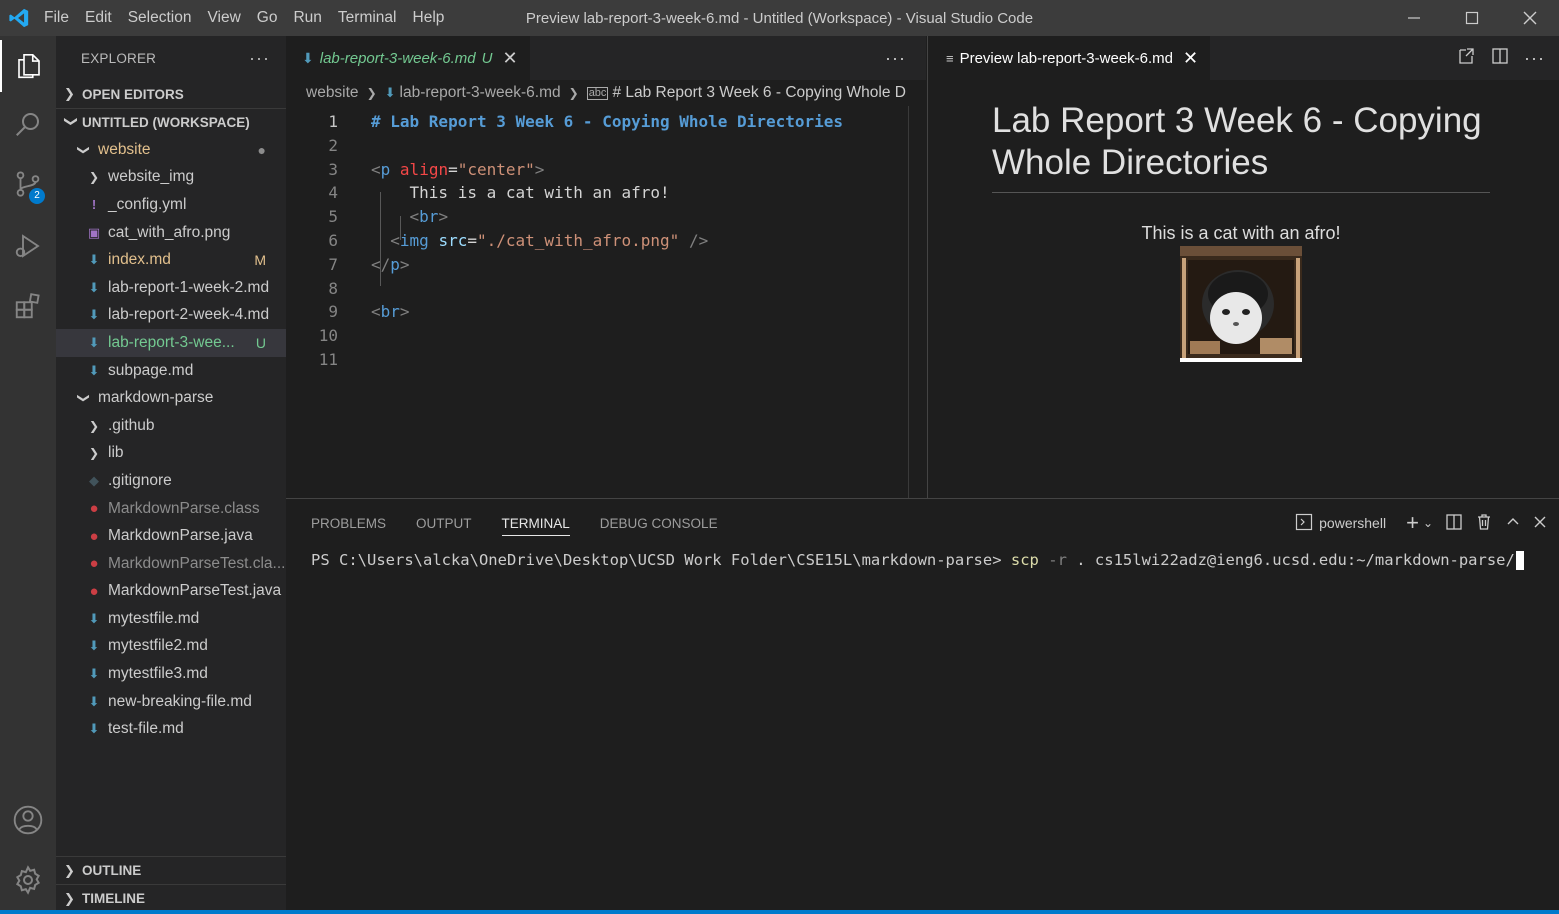  I want to click on chevron-down-icon: ❯, so click(84, 398).